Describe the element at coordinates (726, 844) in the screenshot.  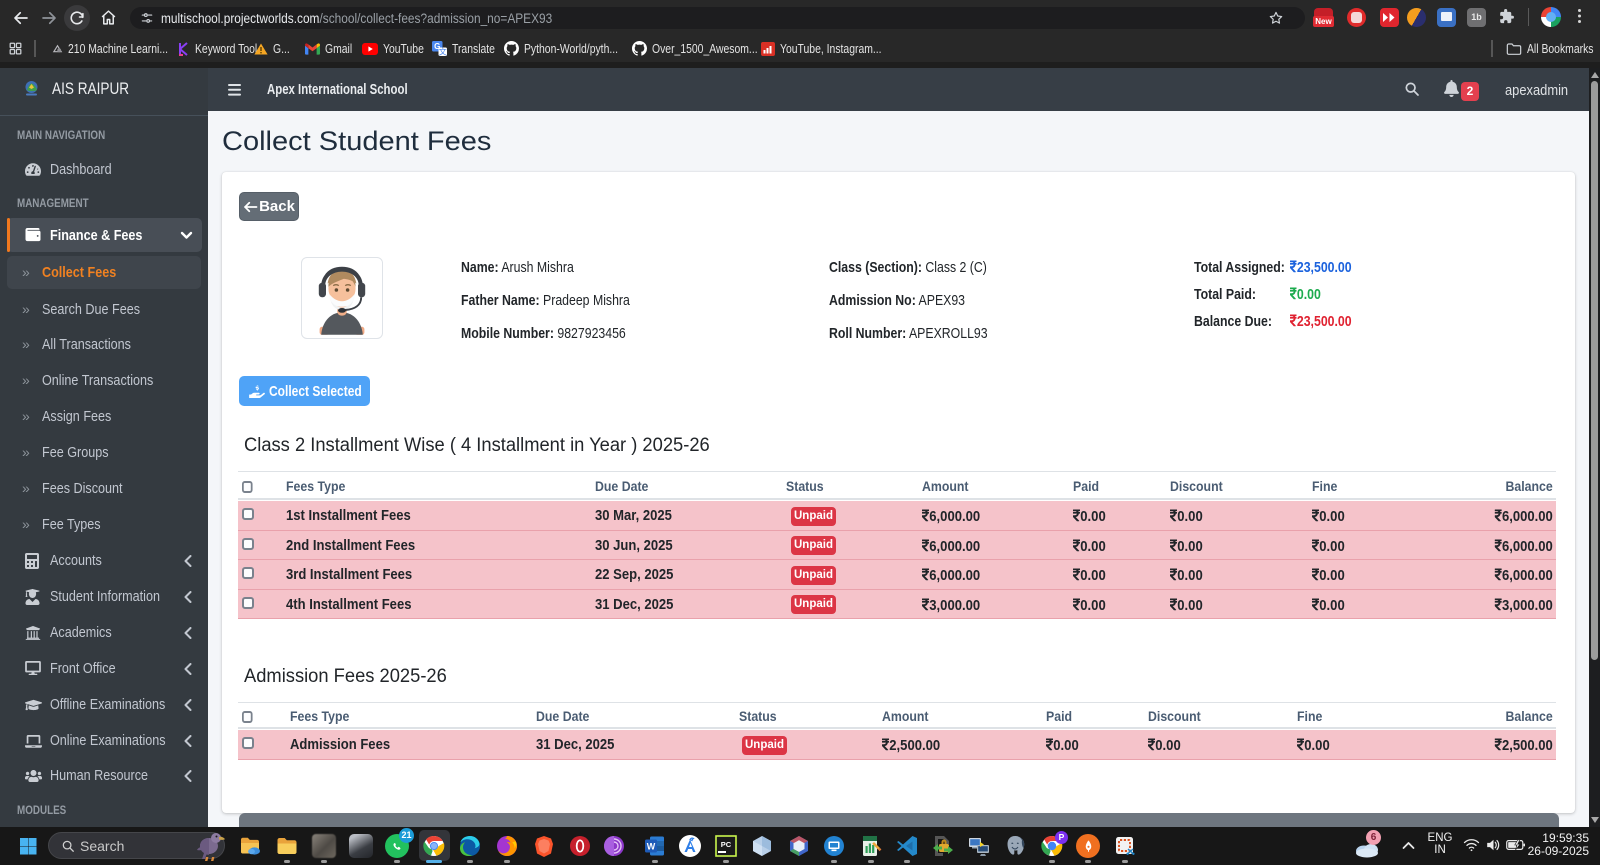
I see `svg-text: PC` at that location.